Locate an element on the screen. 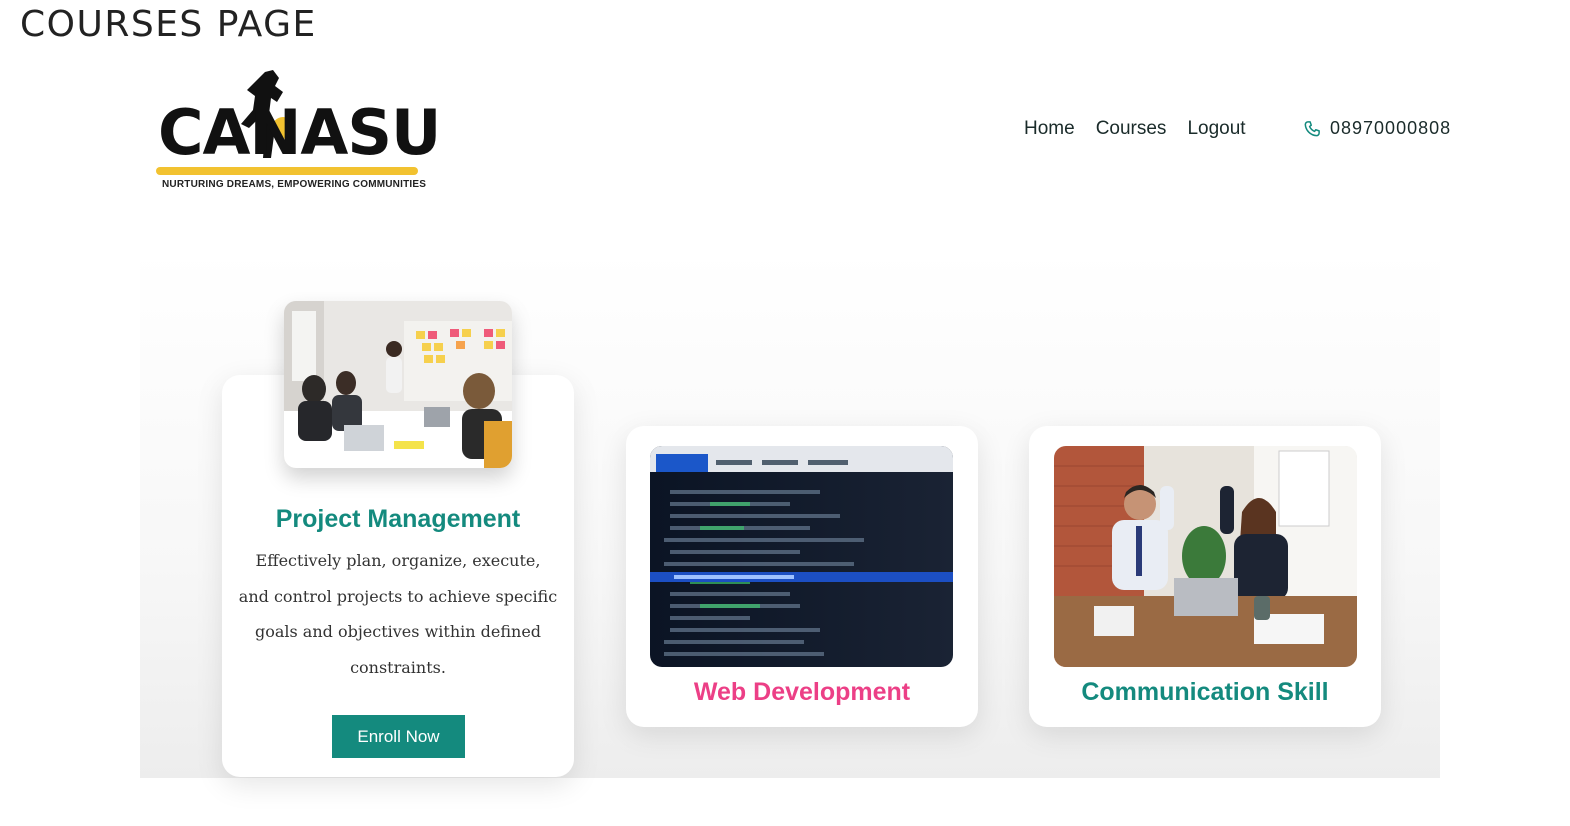 This screenshot has width=1570, height=826. project-management-image is located at coordinates (398, 384).